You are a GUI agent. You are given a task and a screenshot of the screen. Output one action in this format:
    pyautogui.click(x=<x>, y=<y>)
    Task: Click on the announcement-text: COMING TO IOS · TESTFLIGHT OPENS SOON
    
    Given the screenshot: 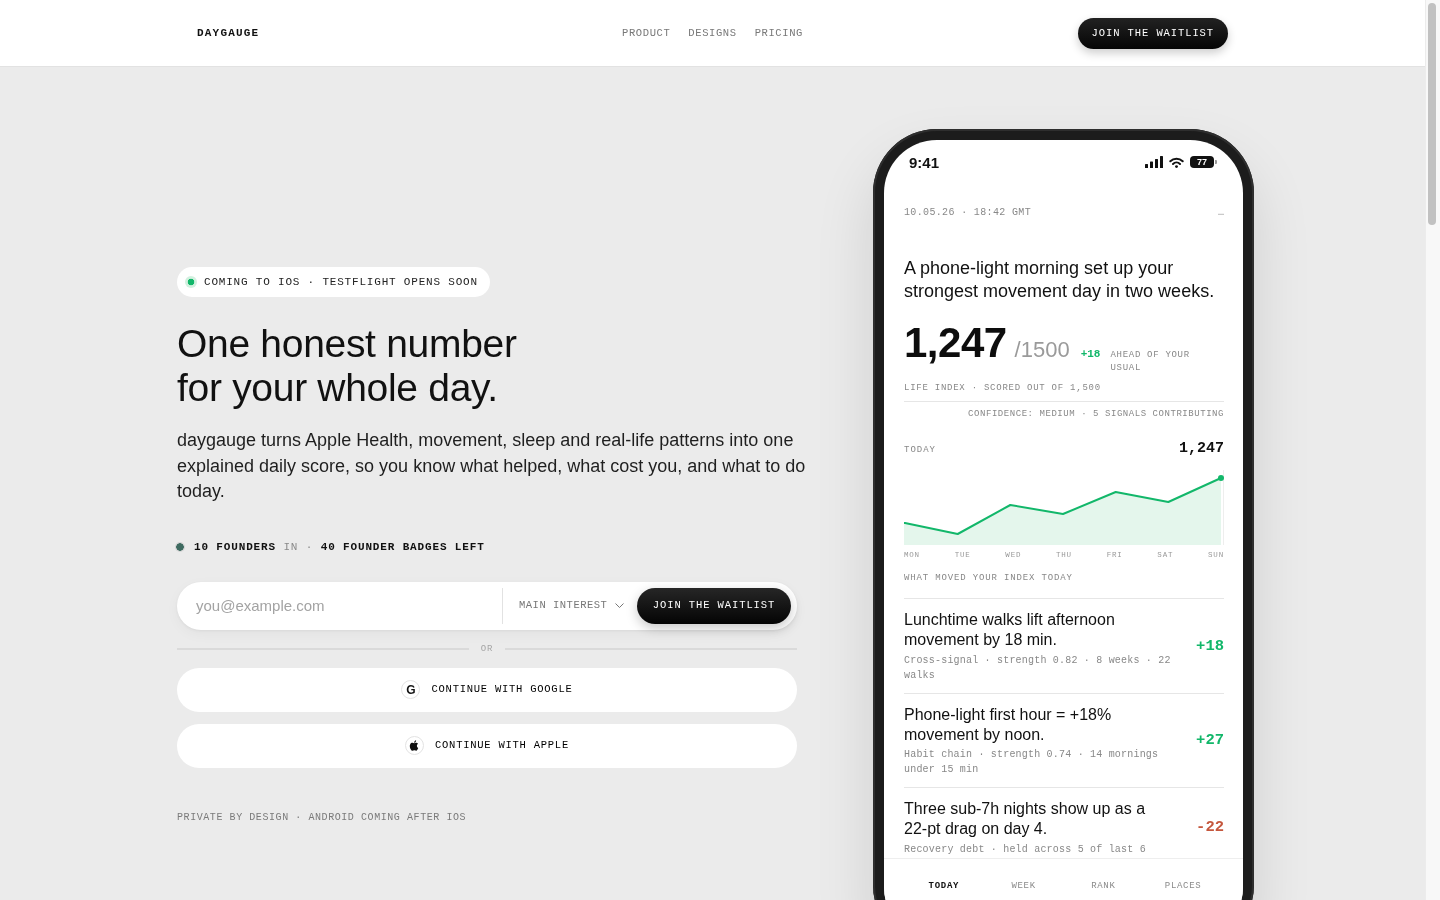 What is the action you would take?
    pyautogui.click(x=341, y=282)
    